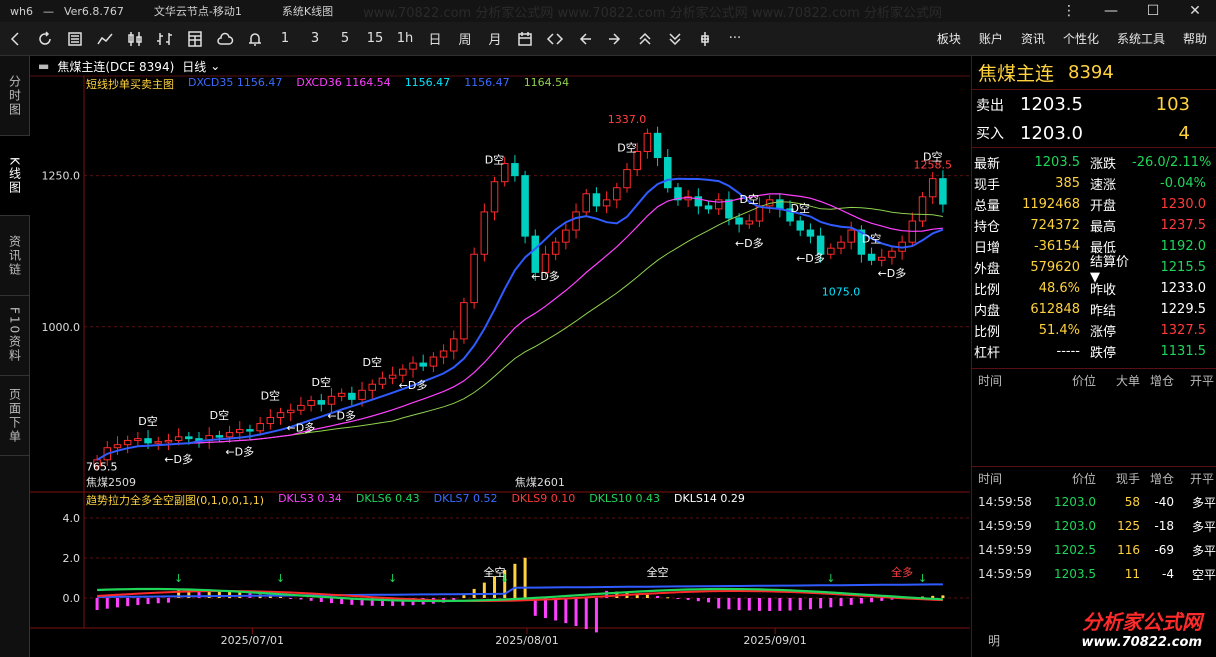  What do you see at coordinates (1203, 574) in the screenshot?
I see `tick-openclose: 空平` at bounding box center [1203, 574].